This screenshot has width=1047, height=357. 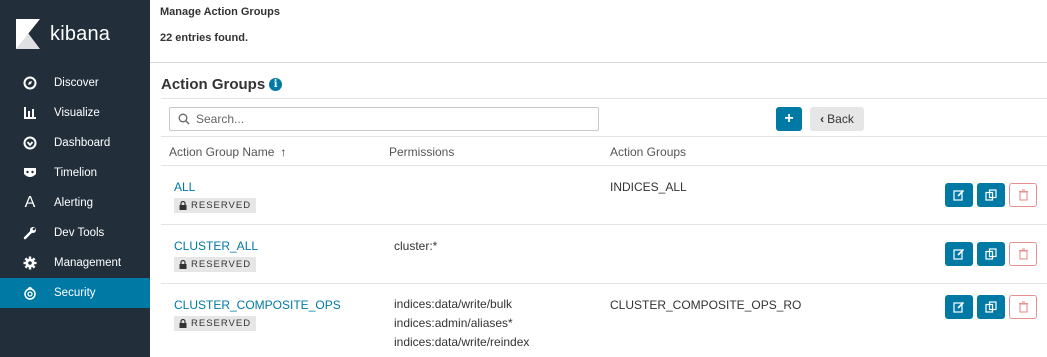 I want to click on chevron-left-icon: ‹, so click(x=822, y=119).